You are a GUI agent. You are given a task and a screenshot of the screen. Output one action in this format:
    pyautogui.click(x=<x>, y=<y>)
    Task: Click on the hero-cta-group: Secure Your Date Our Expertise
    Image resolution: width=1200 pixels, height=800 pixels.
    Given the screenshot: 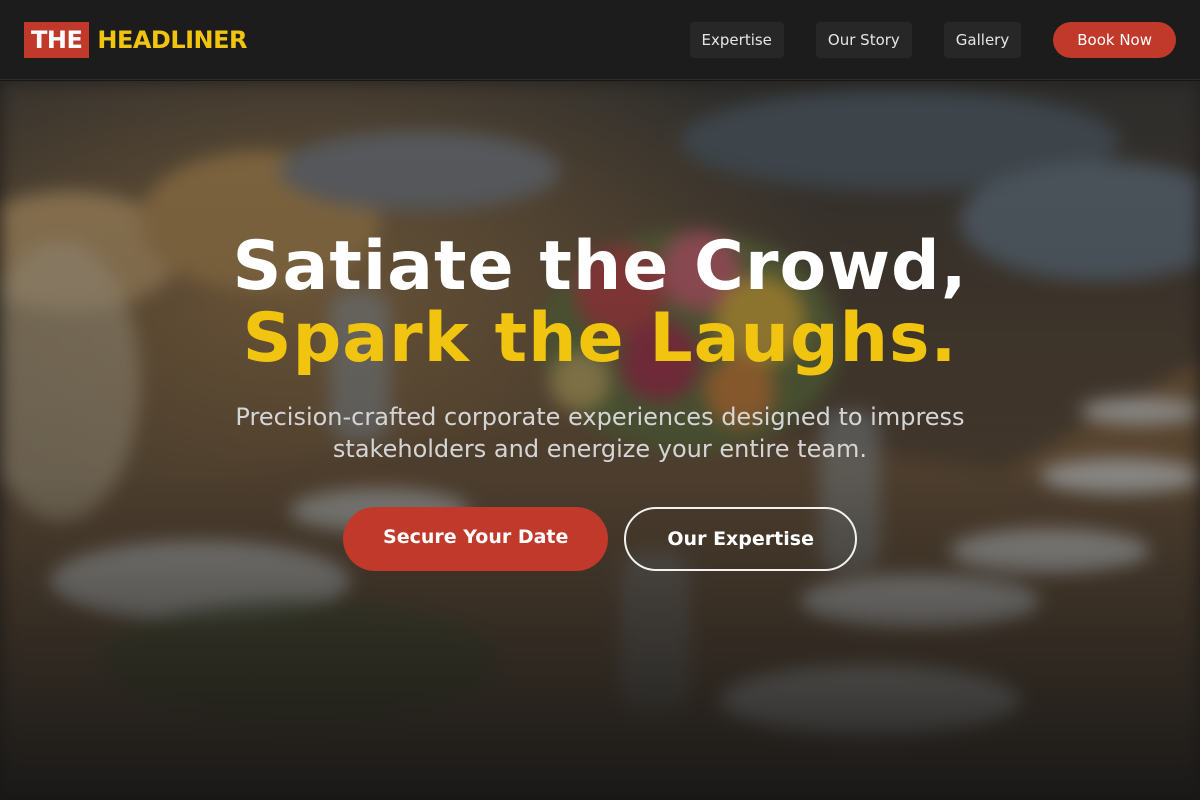 What is the action you would take?
    pyautogui.click(x=600, y=539)
    